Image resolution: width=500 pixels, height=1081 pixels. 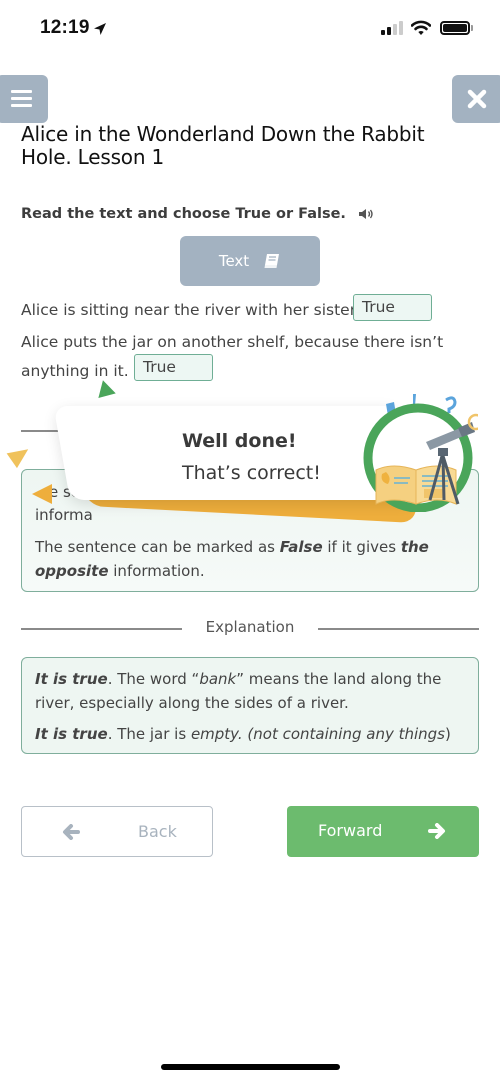 I want to click on question-mark-icon, so click(x=451, y=404).